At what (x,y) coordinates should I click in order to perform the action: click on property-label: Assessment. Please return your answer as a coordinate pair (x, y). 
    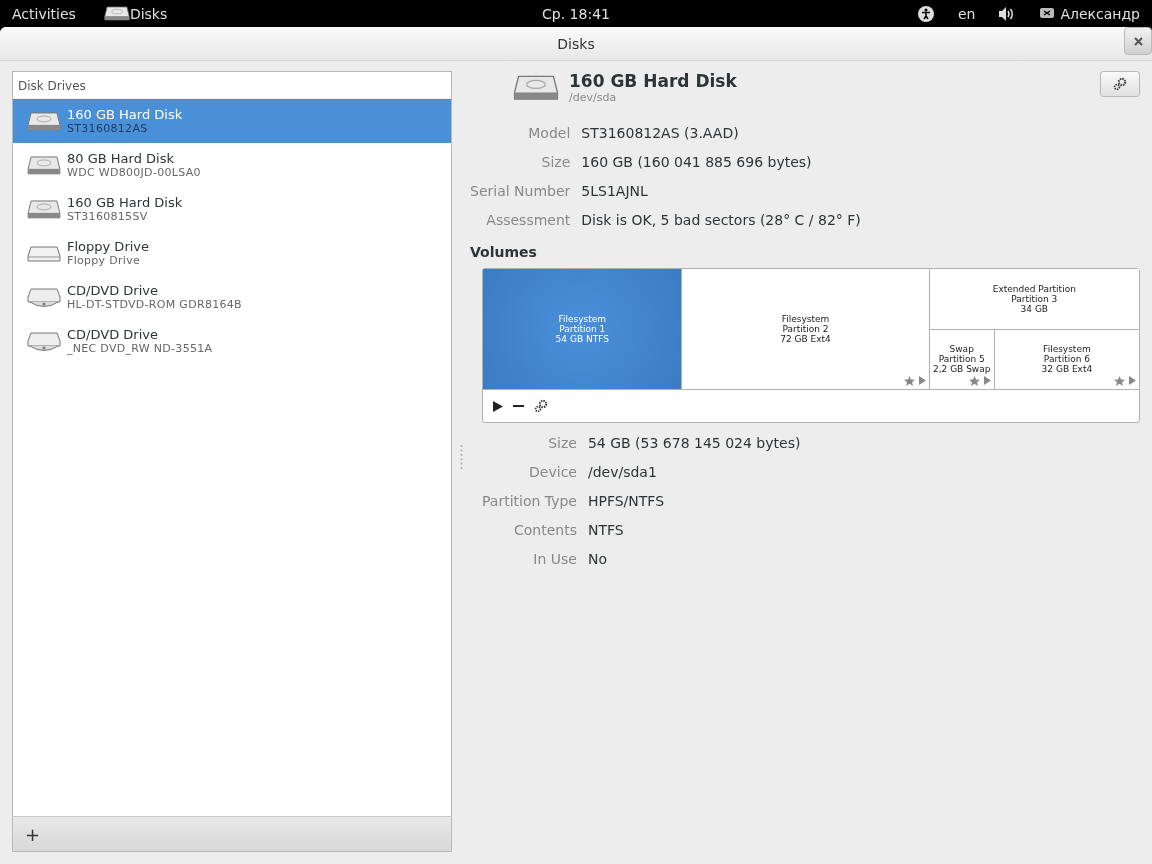
    Looking at the image, I should click on (528, 220).